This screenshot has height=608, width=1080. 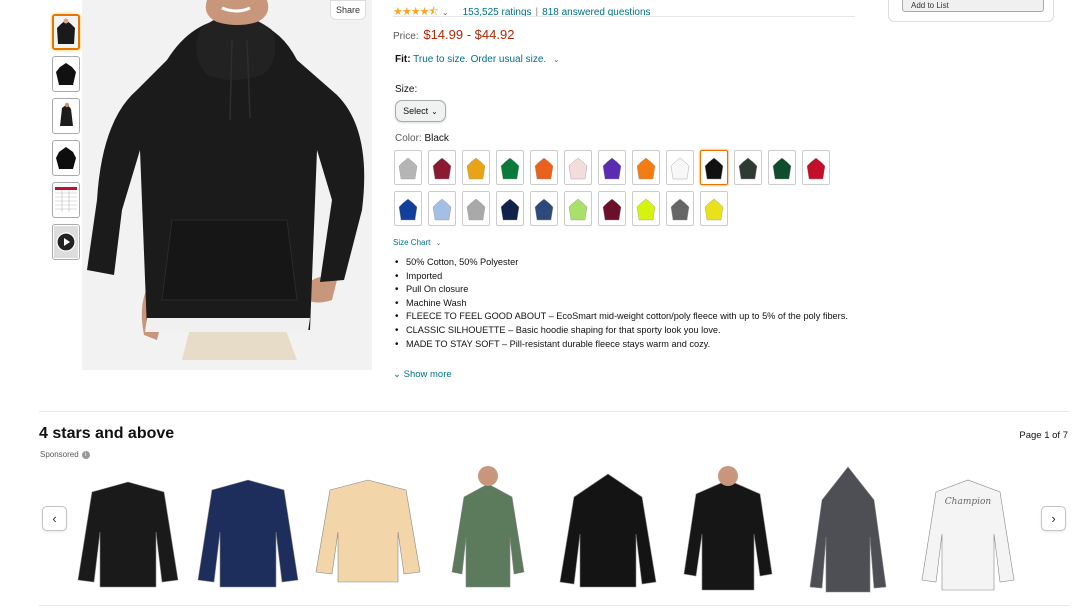 I want to click on swatch-red, so click(x=816, y=167).